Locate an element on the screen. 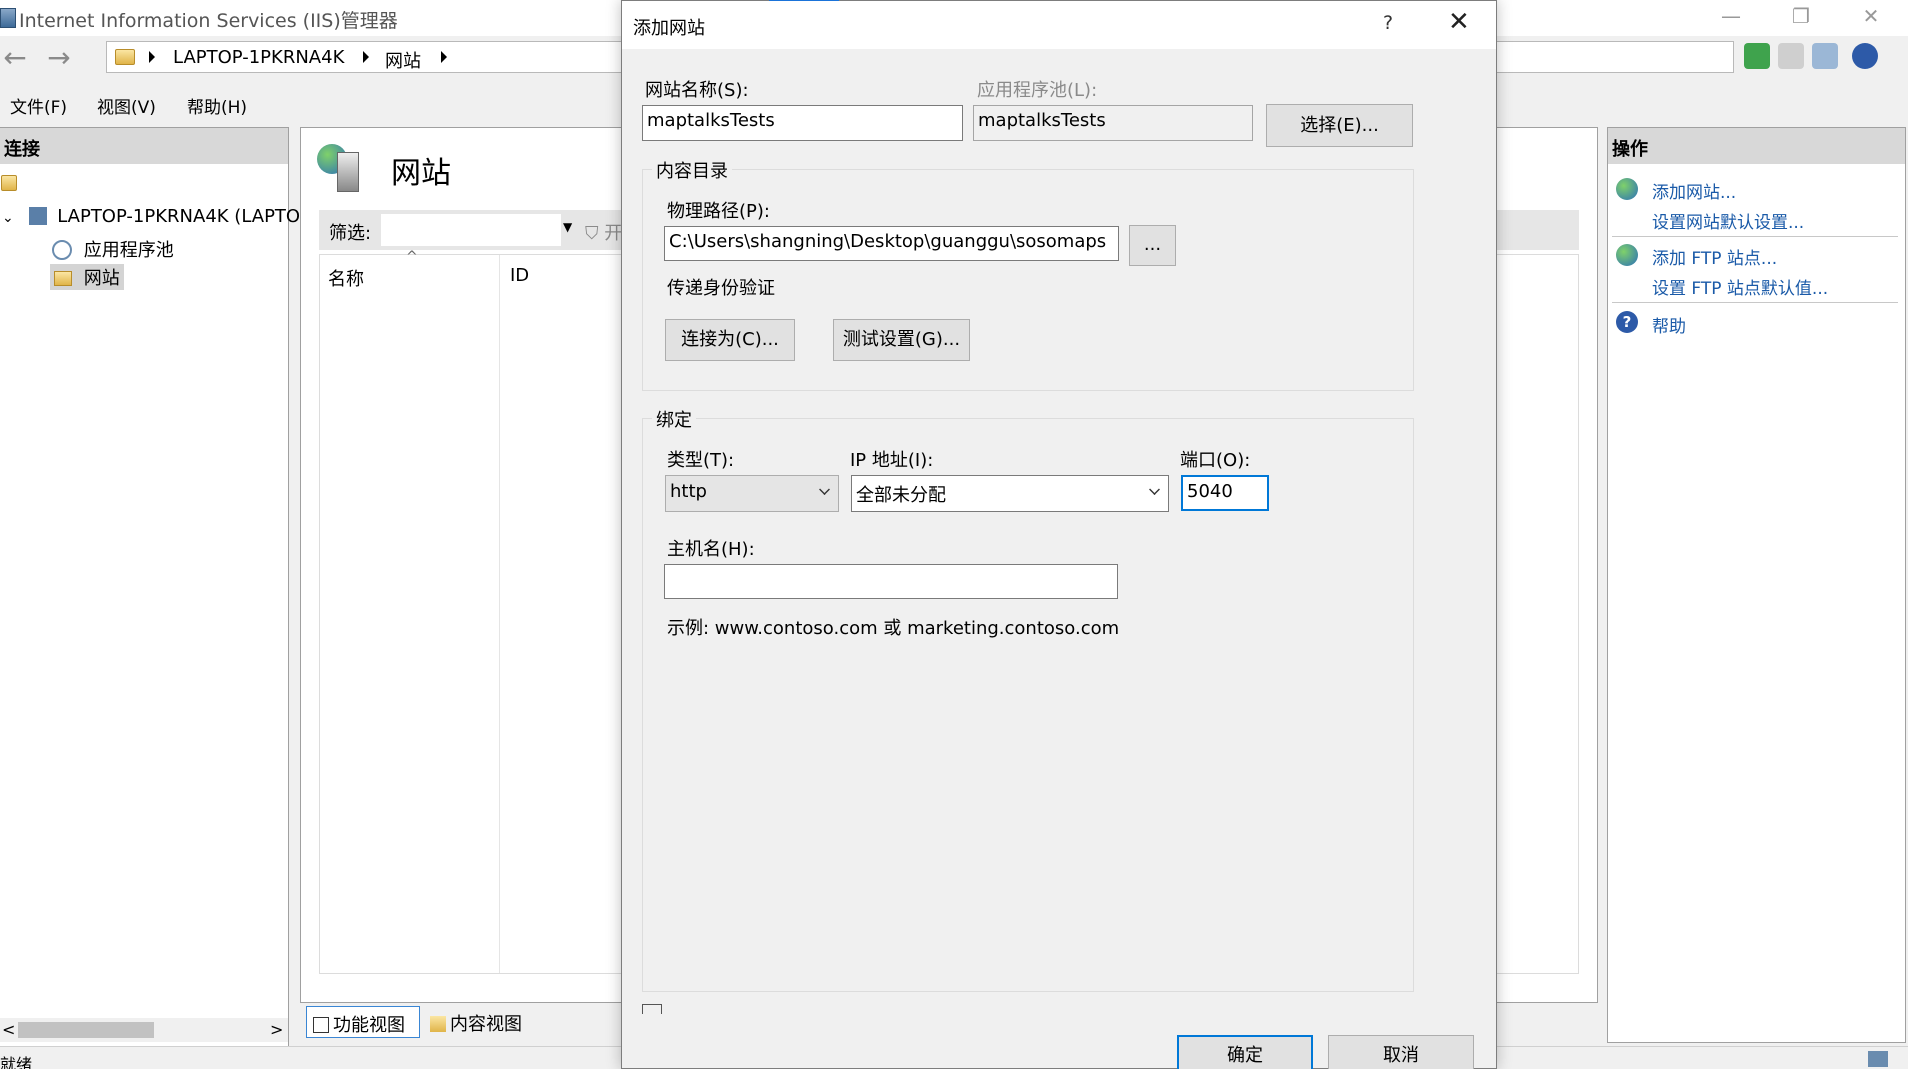 This screenshot has width=1908, height=1069. sort-ascending-icon: ^ is located at coordinates (412, 257).